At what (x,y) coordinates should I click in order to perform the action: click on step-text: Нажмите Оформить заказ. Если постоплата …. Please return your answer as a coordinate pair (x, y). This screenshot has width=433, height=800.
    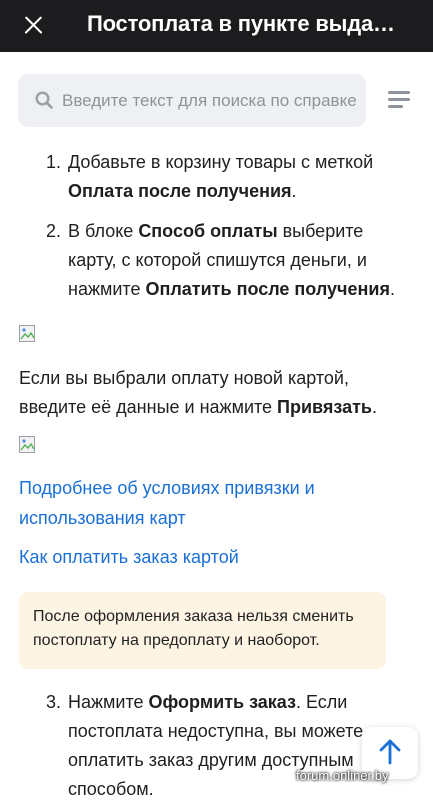
    Looking at the image, I should click on (216, 745).